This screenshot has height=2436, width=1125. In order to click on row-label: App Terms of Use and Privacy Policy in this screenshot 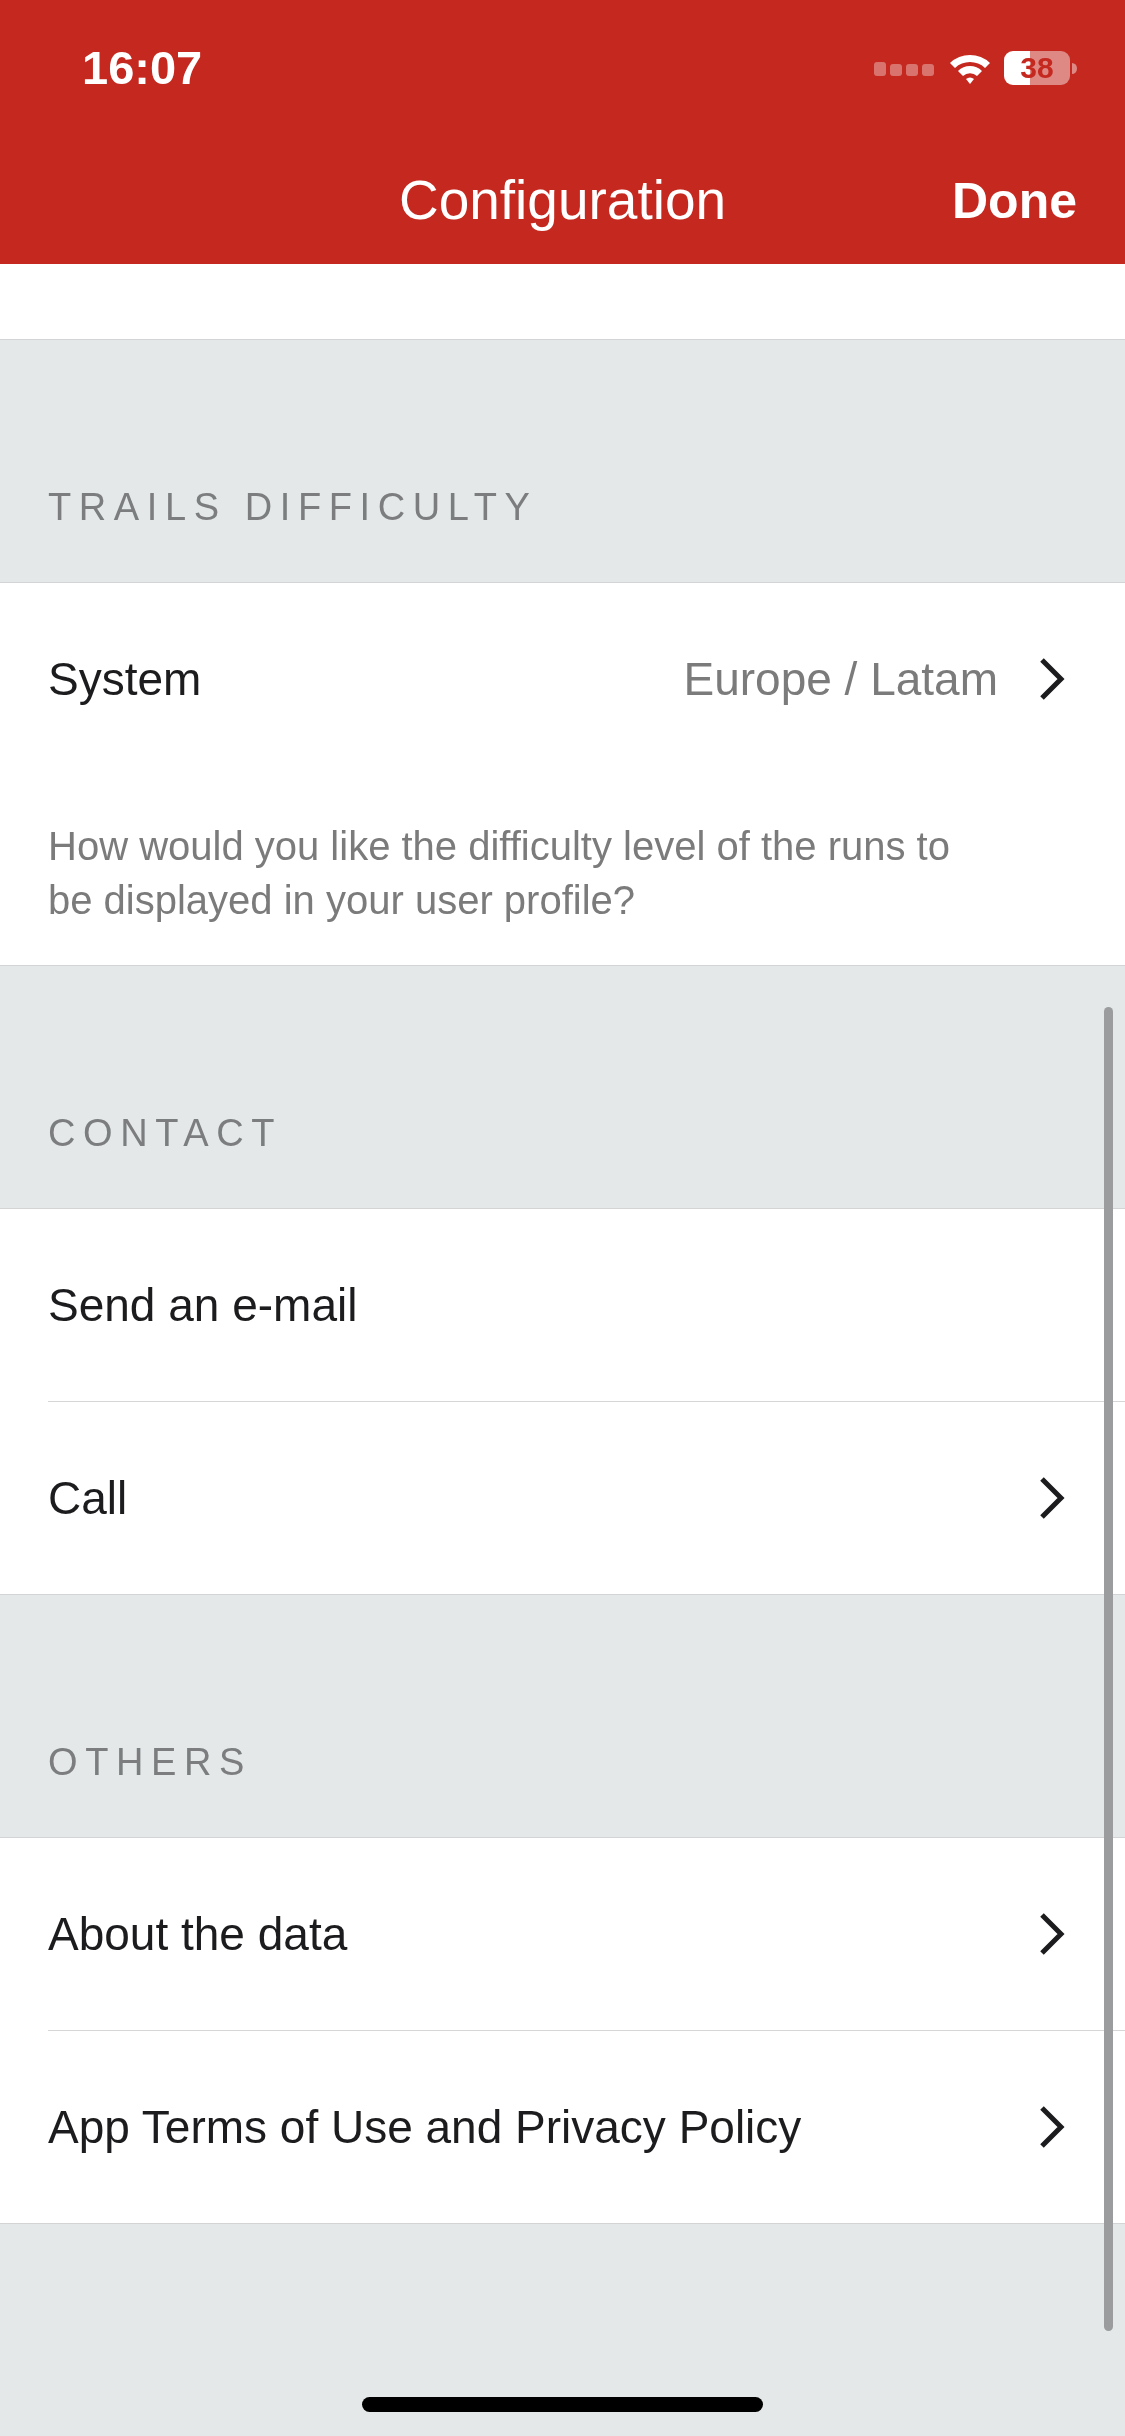, I will do `click(425, 2127)`.